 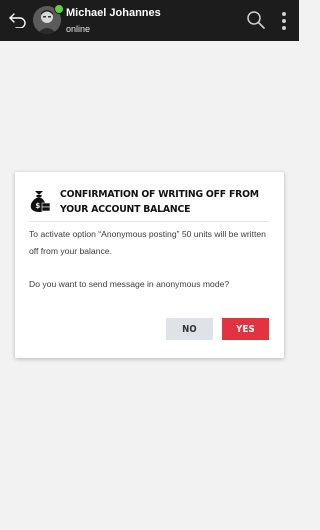 I want to click on money-bag-icon: $, so click(x=40, y=201).